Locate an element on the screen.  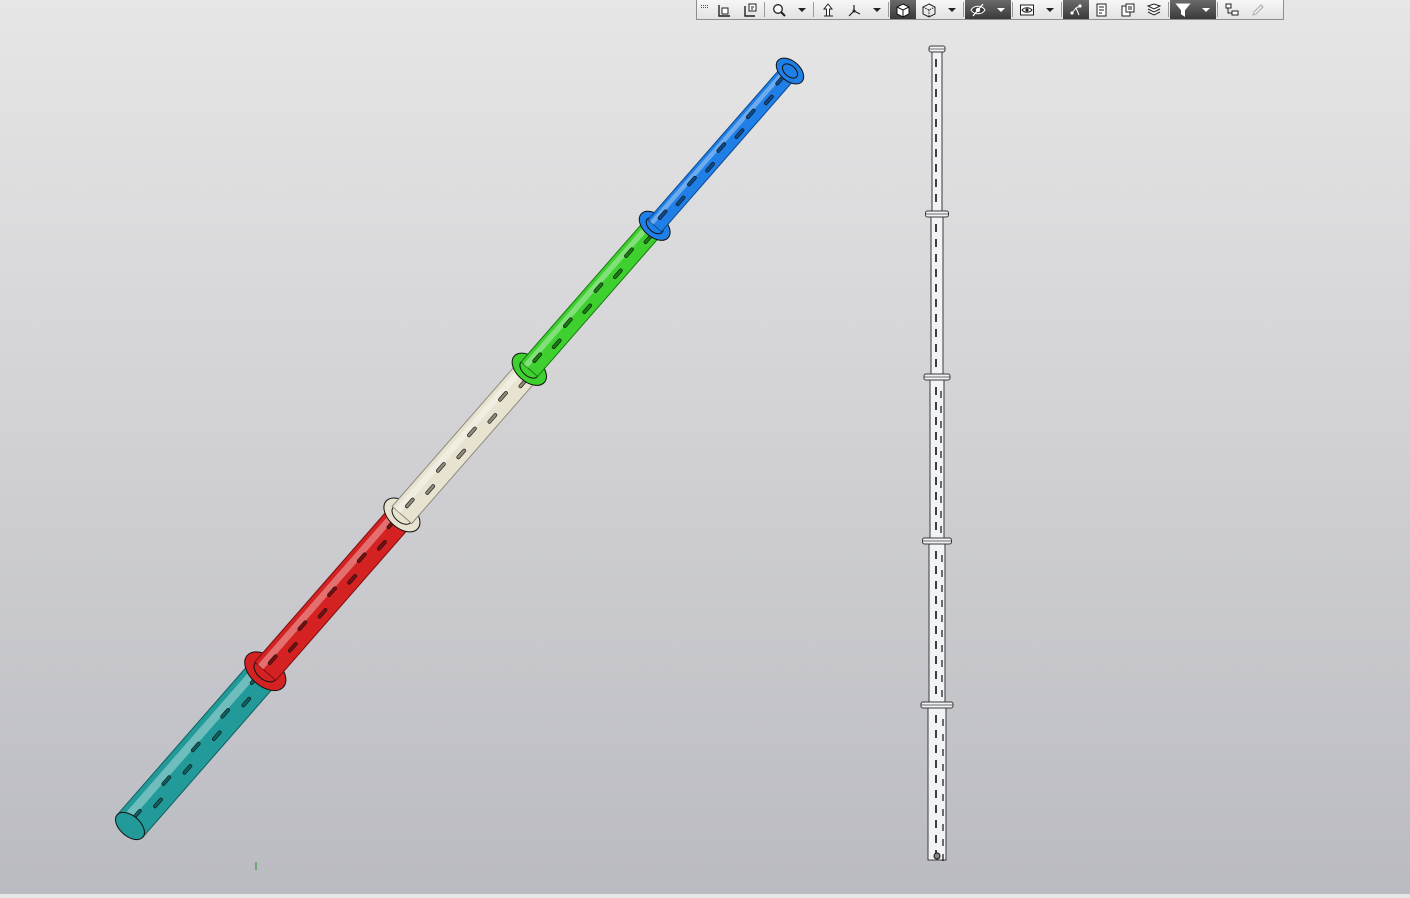
pencil-icon is located at coordinates (1258, 9).